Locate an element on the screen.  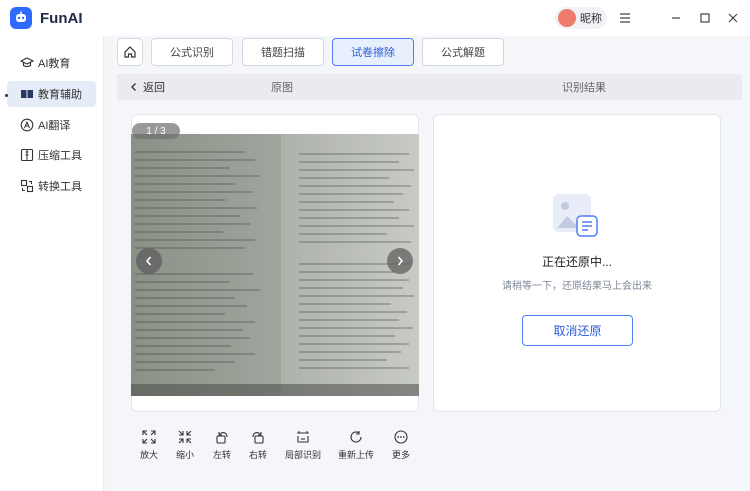
prev-page-button is located at coordinates (149, 261).